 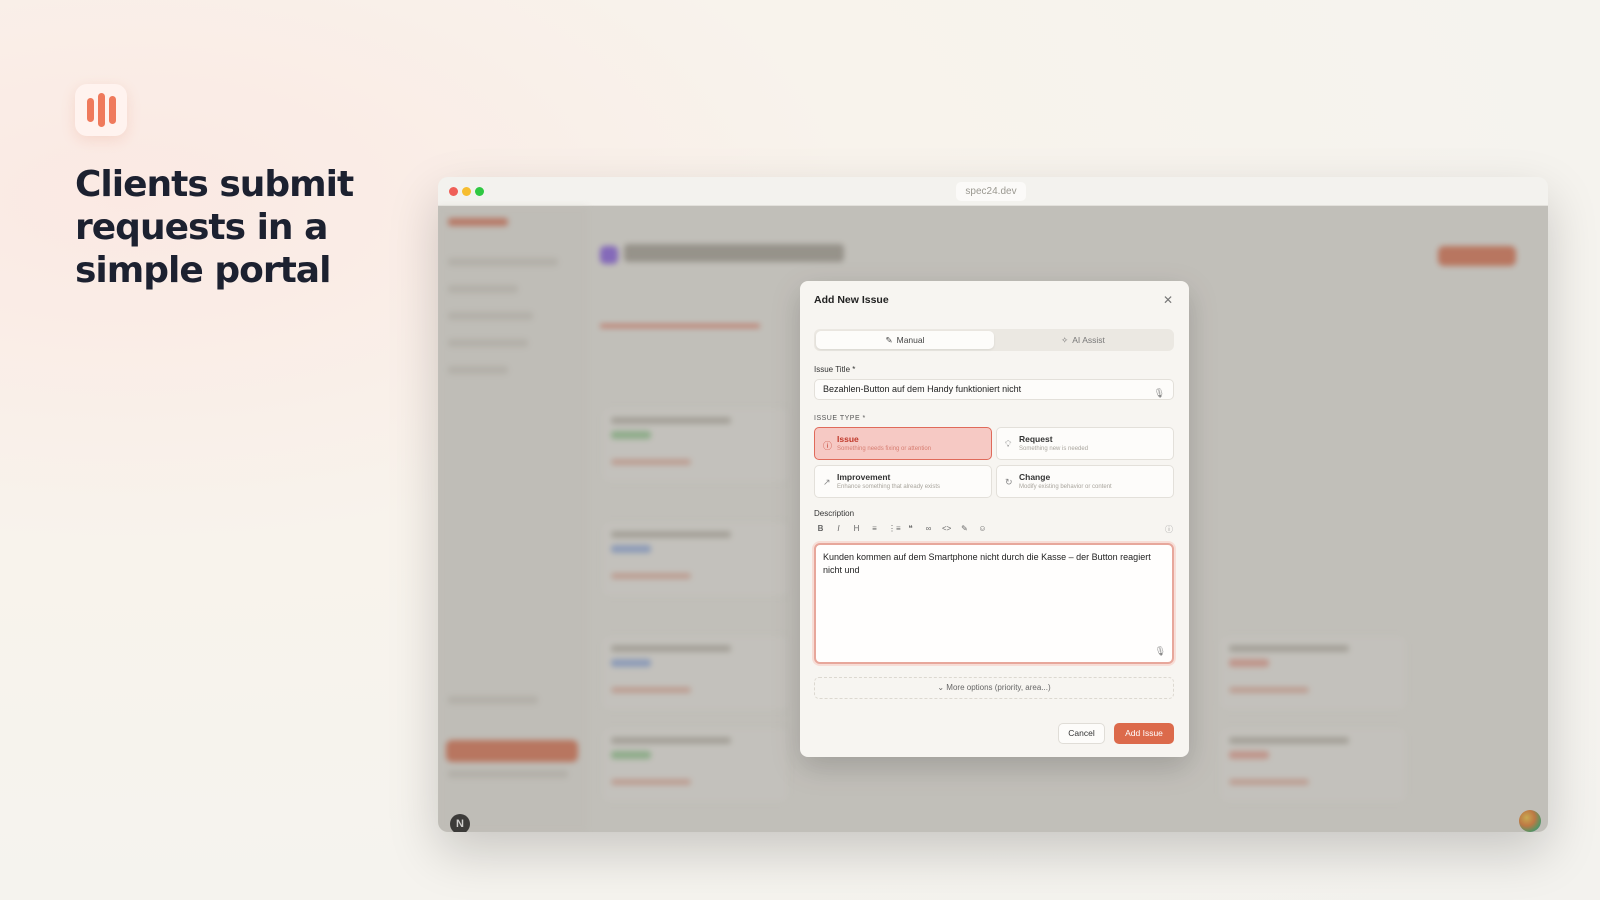 What do you see at coordinates (889, 339) in the screenshot?
I see `pencil-icon: ✎` at bounding box center [889, 339].